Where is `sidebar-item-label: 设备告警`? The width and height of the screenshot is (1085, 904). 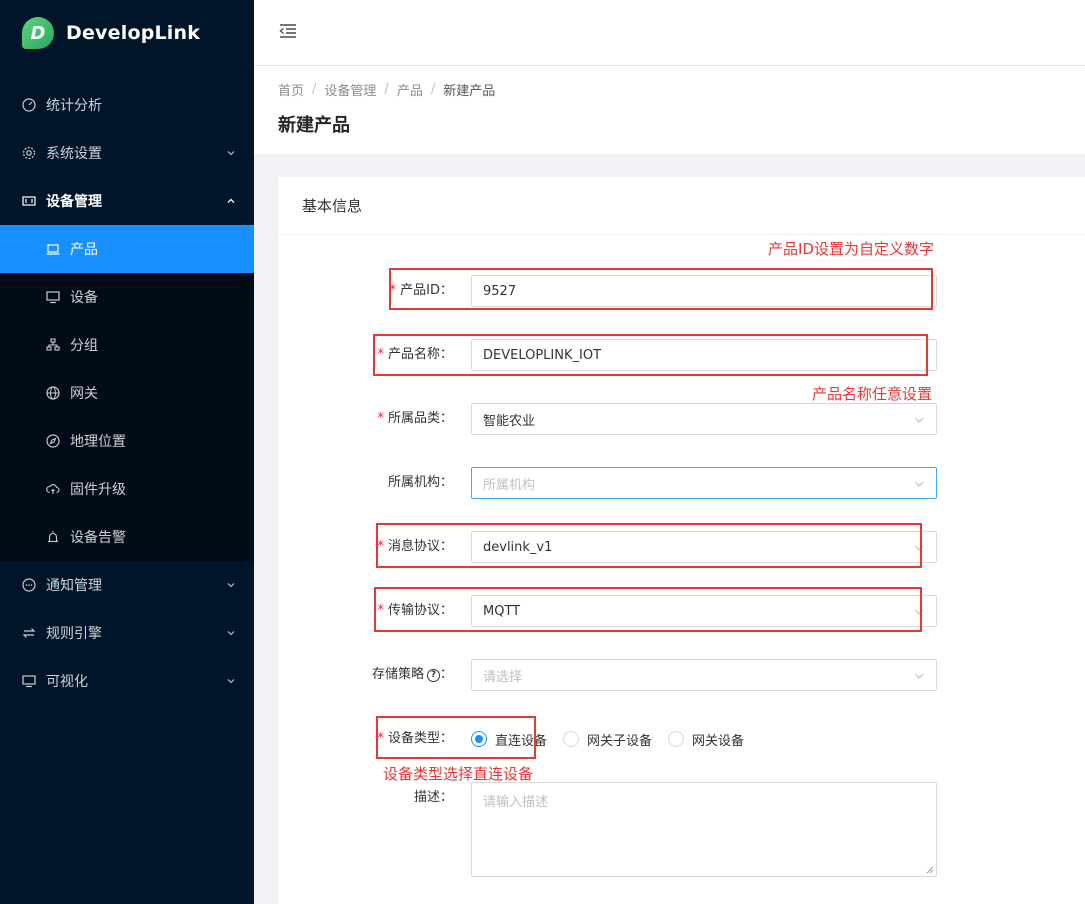
sidebar-item-label: 设备告警 is located at coordinates (98, 538).